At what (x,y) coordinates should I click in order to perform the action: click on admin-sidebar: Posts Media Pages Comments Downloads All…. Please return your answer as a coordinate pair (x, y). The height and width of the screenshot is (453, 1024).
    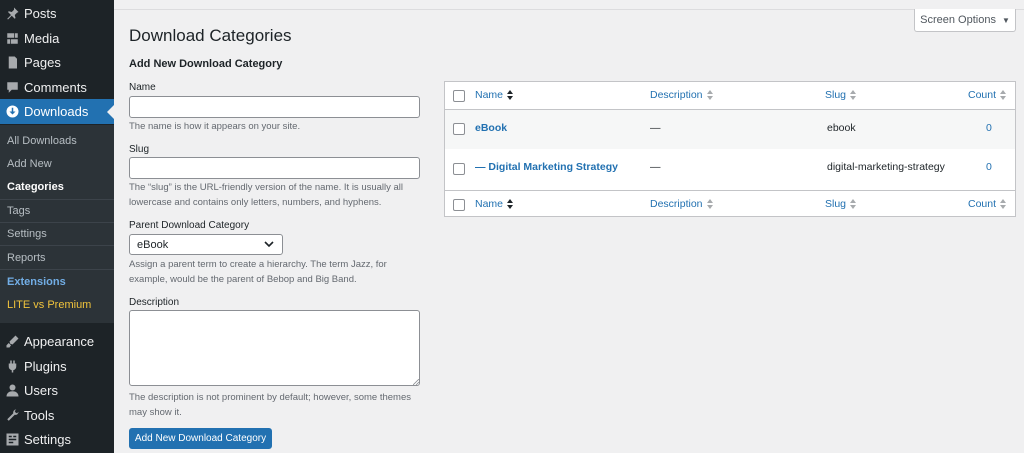
    Looking at the image, I should click on (57, 226).